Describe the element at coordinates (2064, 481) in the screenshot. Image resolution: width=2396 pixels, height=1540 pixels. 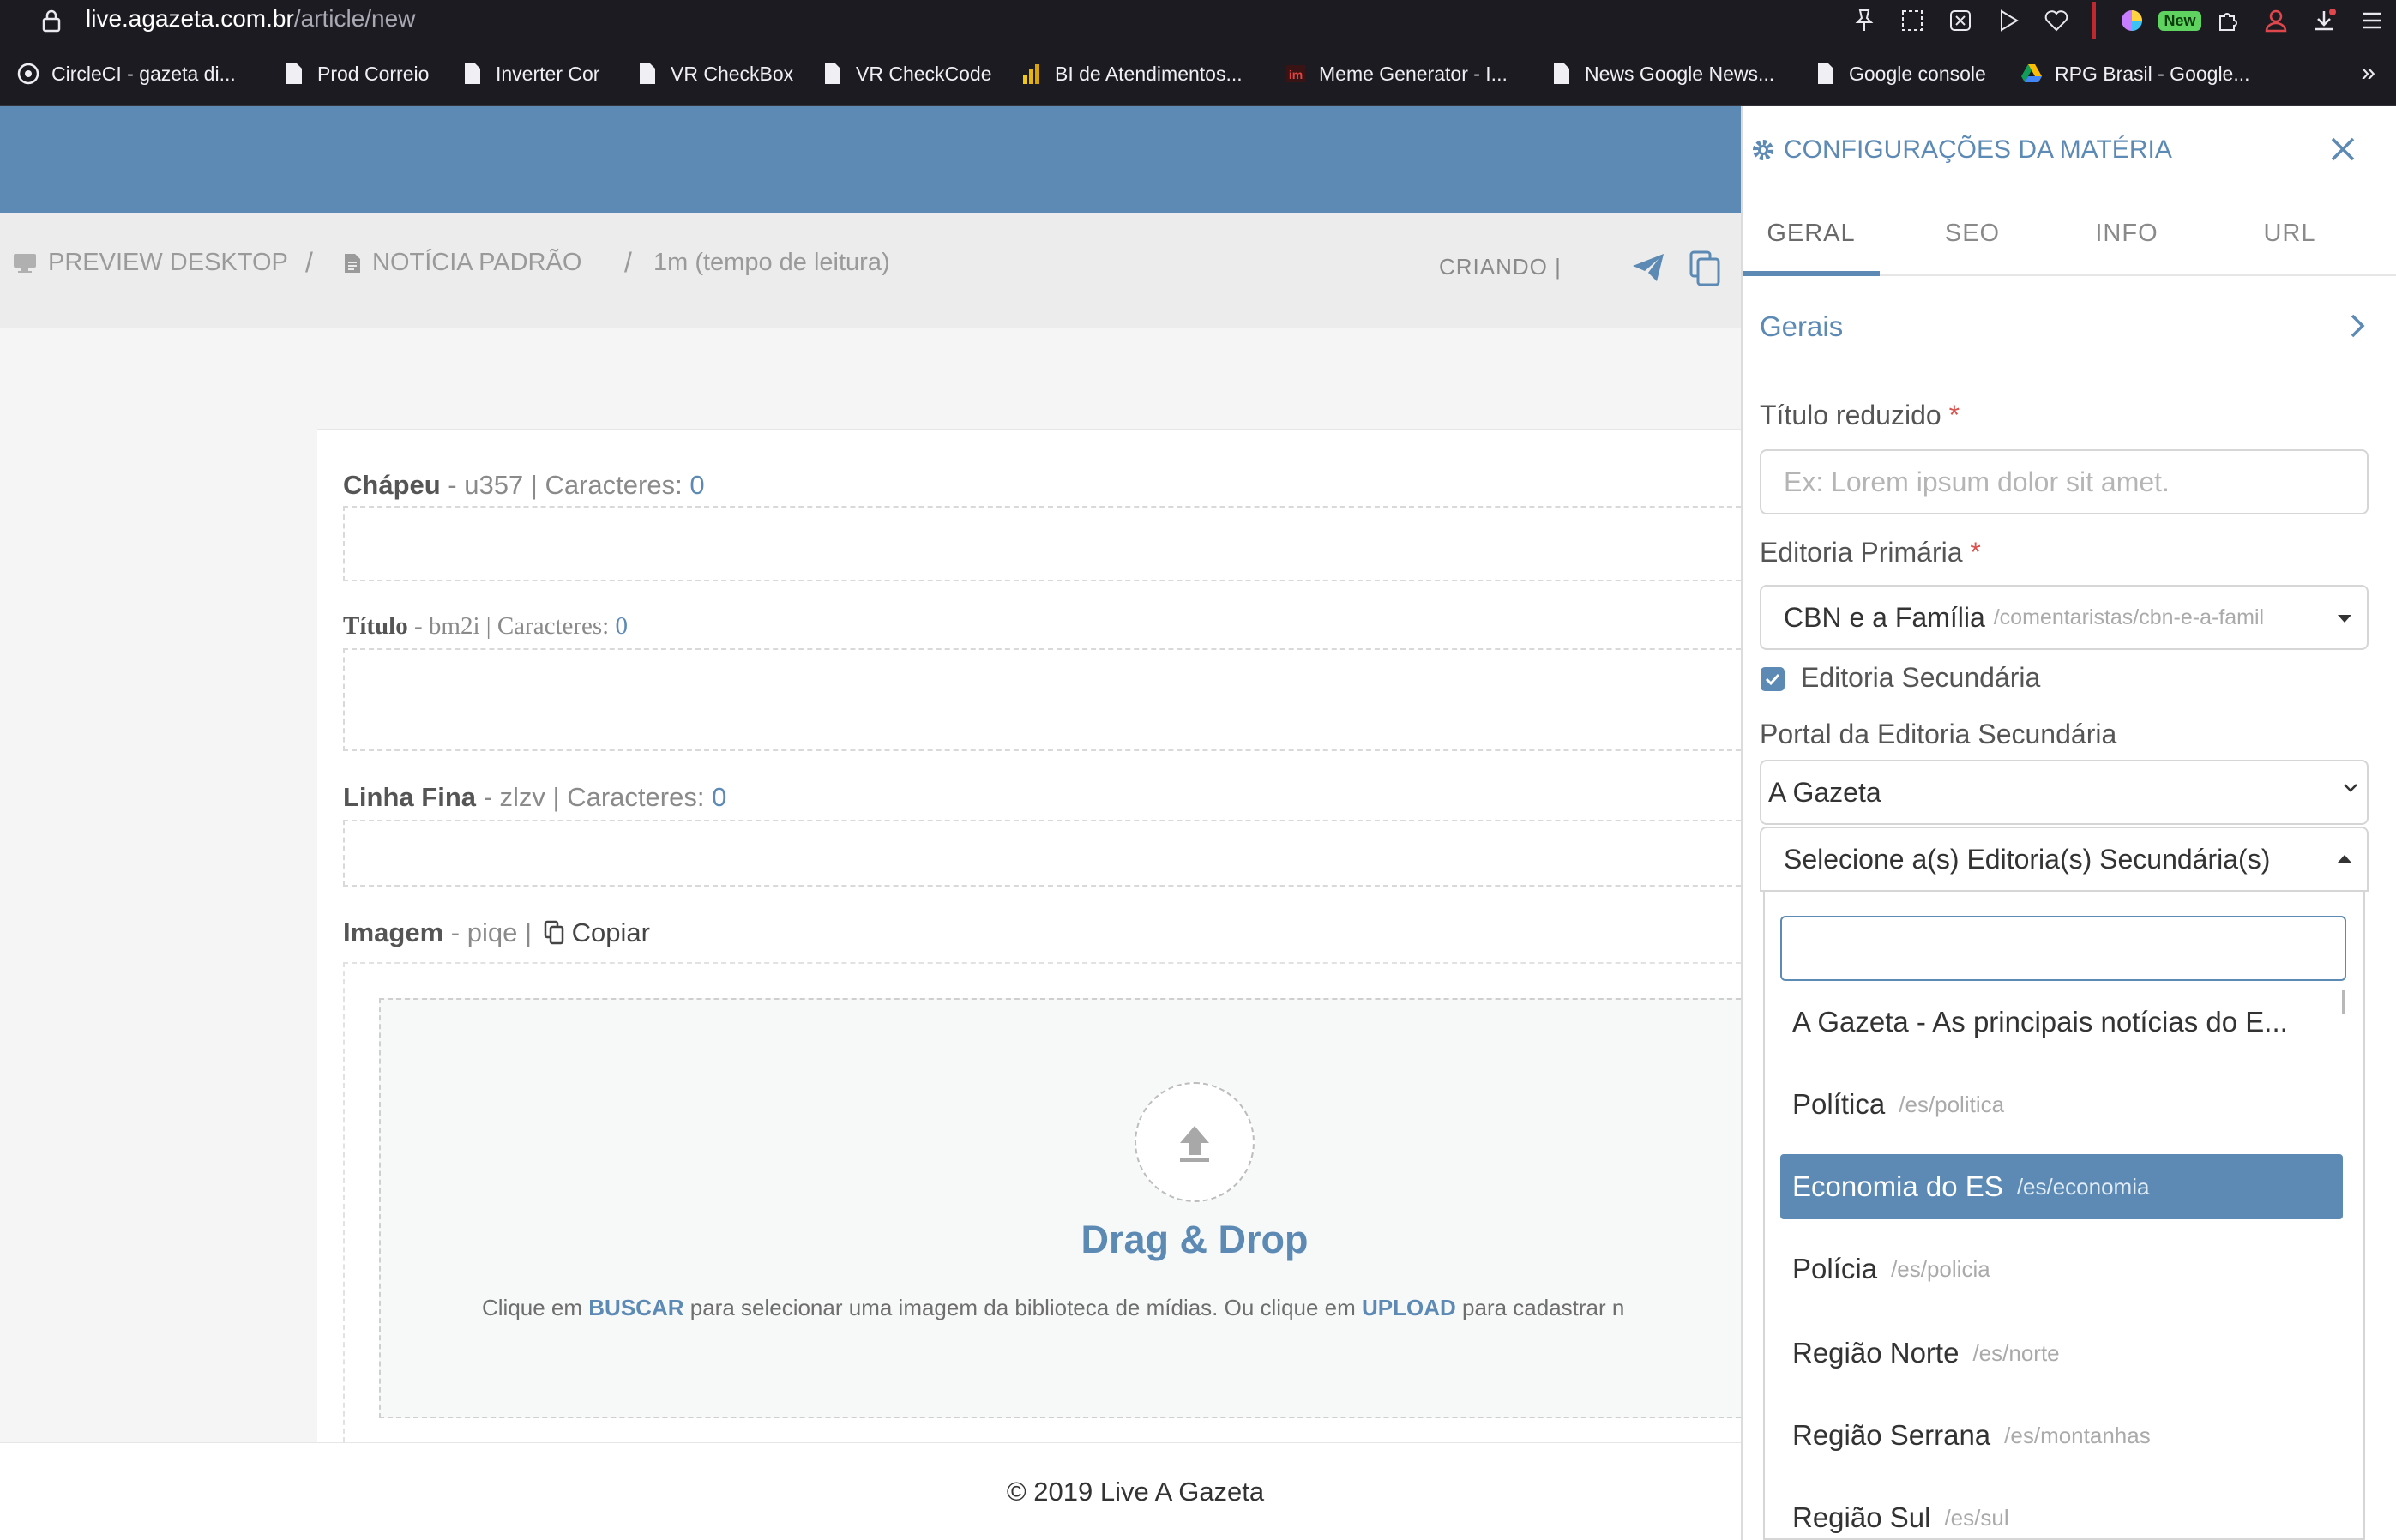
I see `titulo-reduzido-input` at that location.